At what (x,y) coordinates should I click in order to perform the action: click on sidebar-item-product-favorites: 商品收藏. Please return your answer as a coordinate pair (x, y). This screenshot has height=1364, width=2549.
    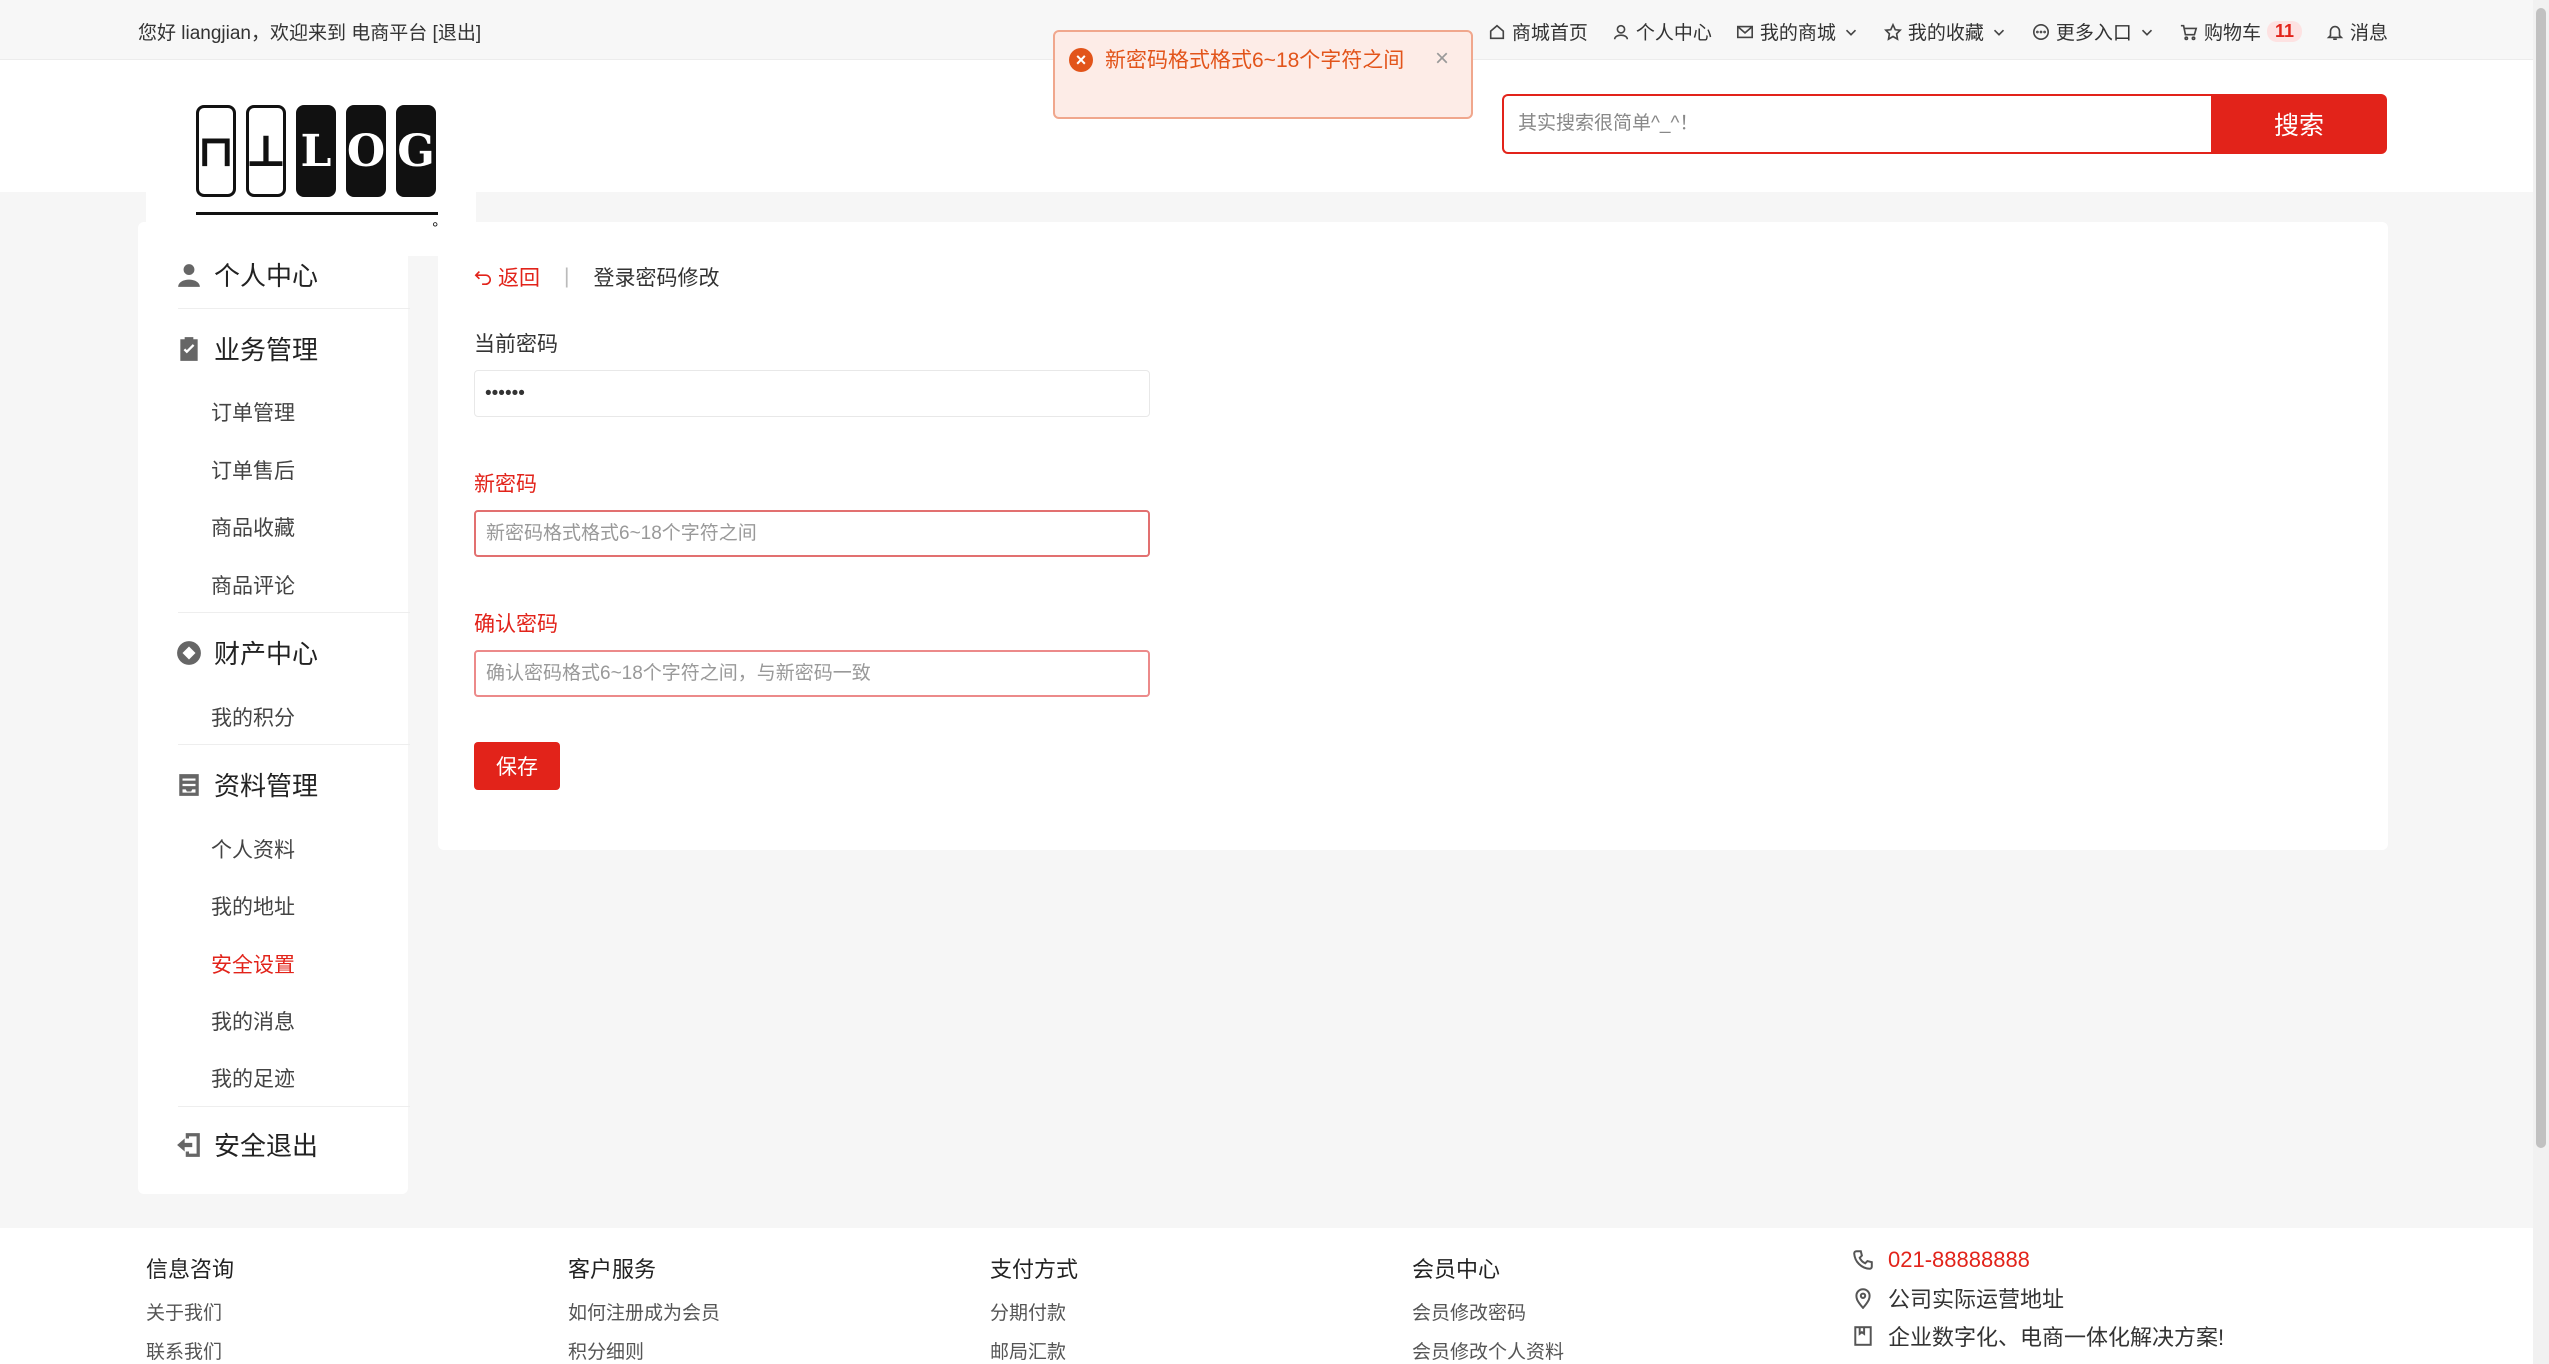
    Looking at the image, I should click on (253, 527).